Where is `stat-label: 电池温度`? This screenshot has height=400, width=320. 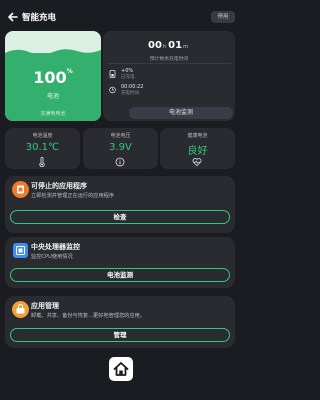
stat-label: 电池温度 is located at coordinates (42, 136).